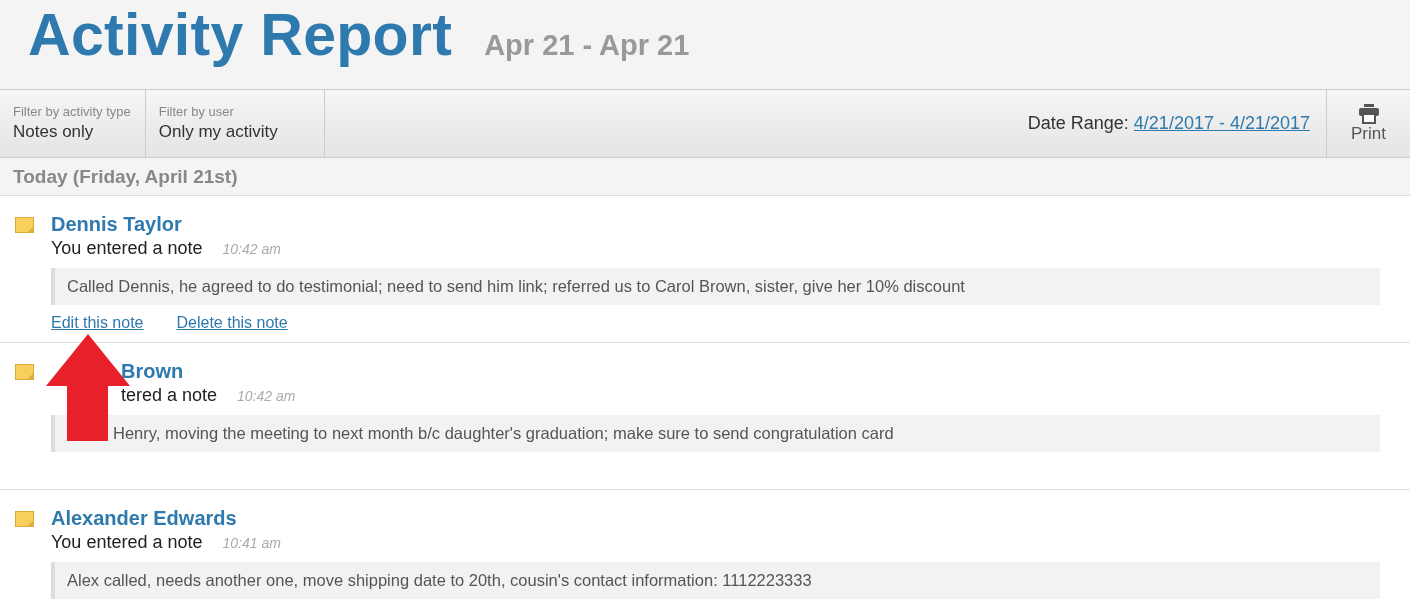  Describe the element at coordinates (715, 433) in the screenshot. I see `note-text: Henry, moving the meeting to next month b/c daughter's graduation; make sure to send congratulation card` at that location.